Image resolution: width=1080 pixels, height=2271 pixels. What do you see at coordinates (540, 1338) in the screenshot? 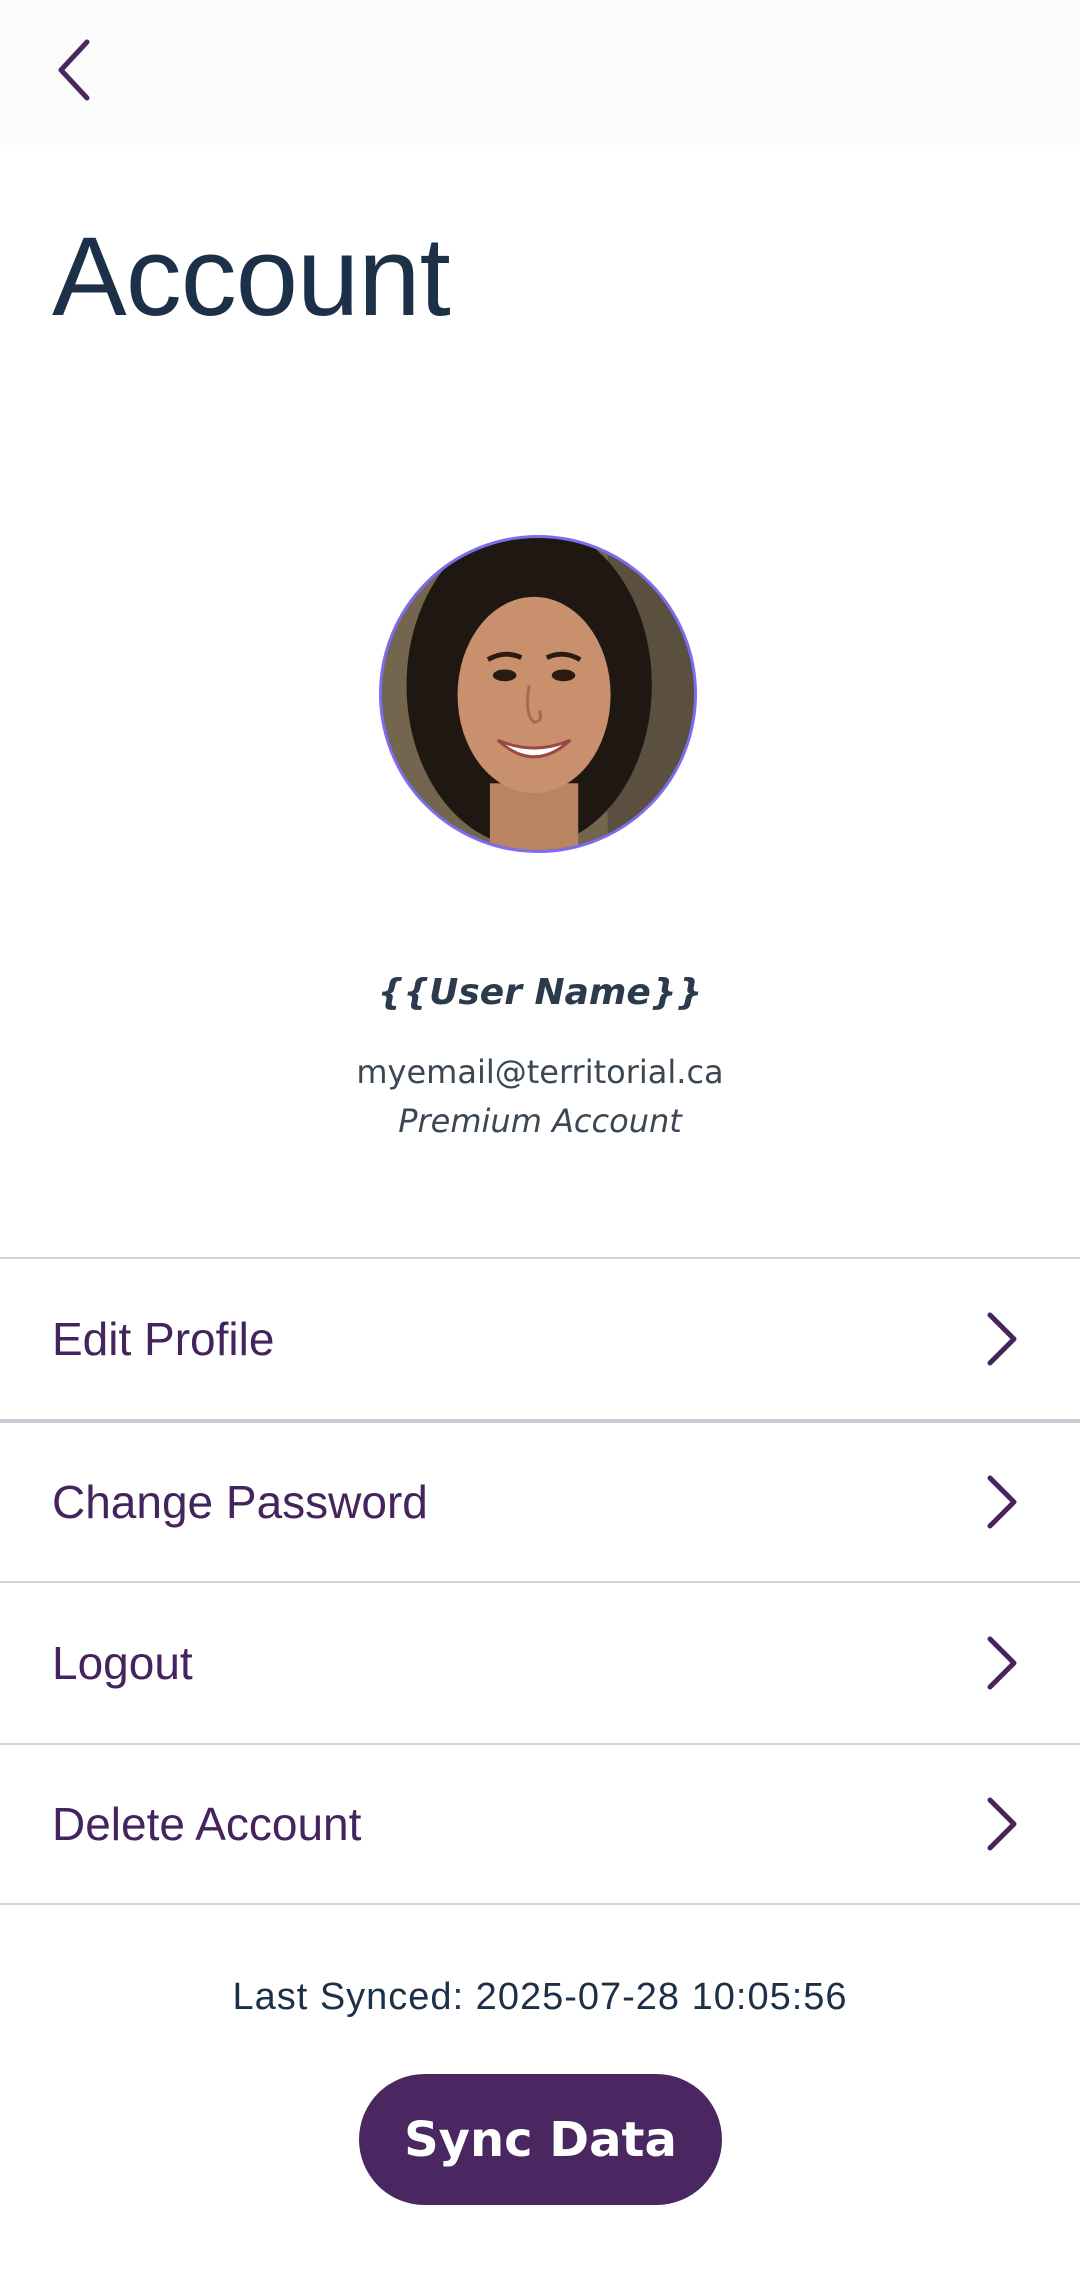
I see `menu-item-edit-profile: Edit Profile` at bounding box center [540, 1338].